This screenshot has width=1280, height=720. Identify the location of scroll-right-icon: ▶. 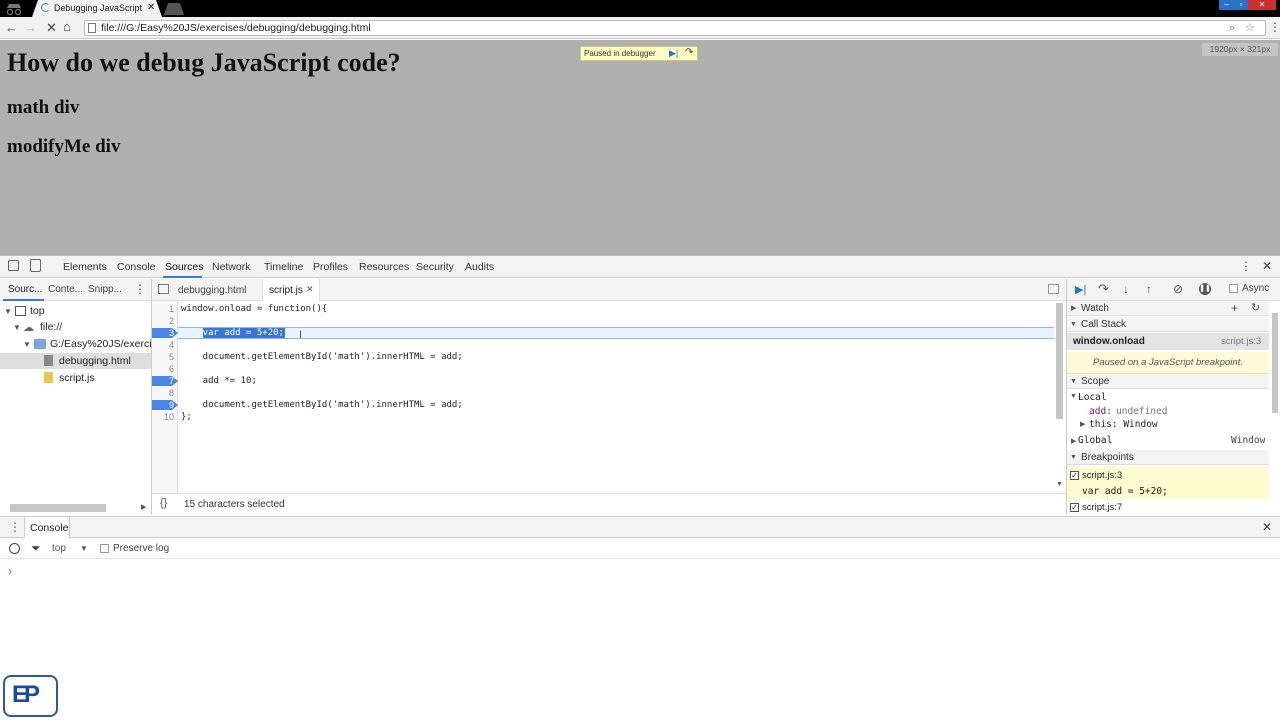
(143, 507).